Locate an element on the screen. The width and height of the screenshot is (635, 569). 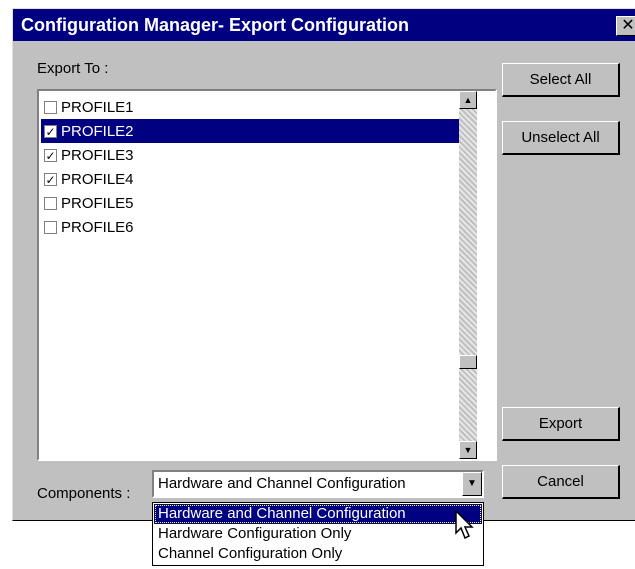
profile-list-item: PROFILE1 is located at coordinates (250, 107).